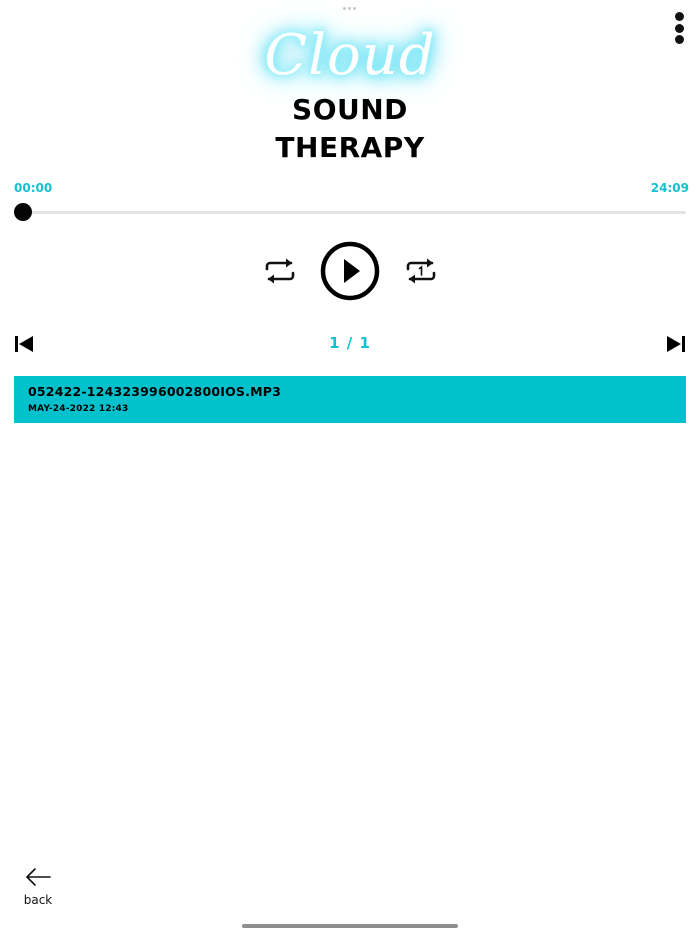  I want to click on status-indicator, so click(350, 8).